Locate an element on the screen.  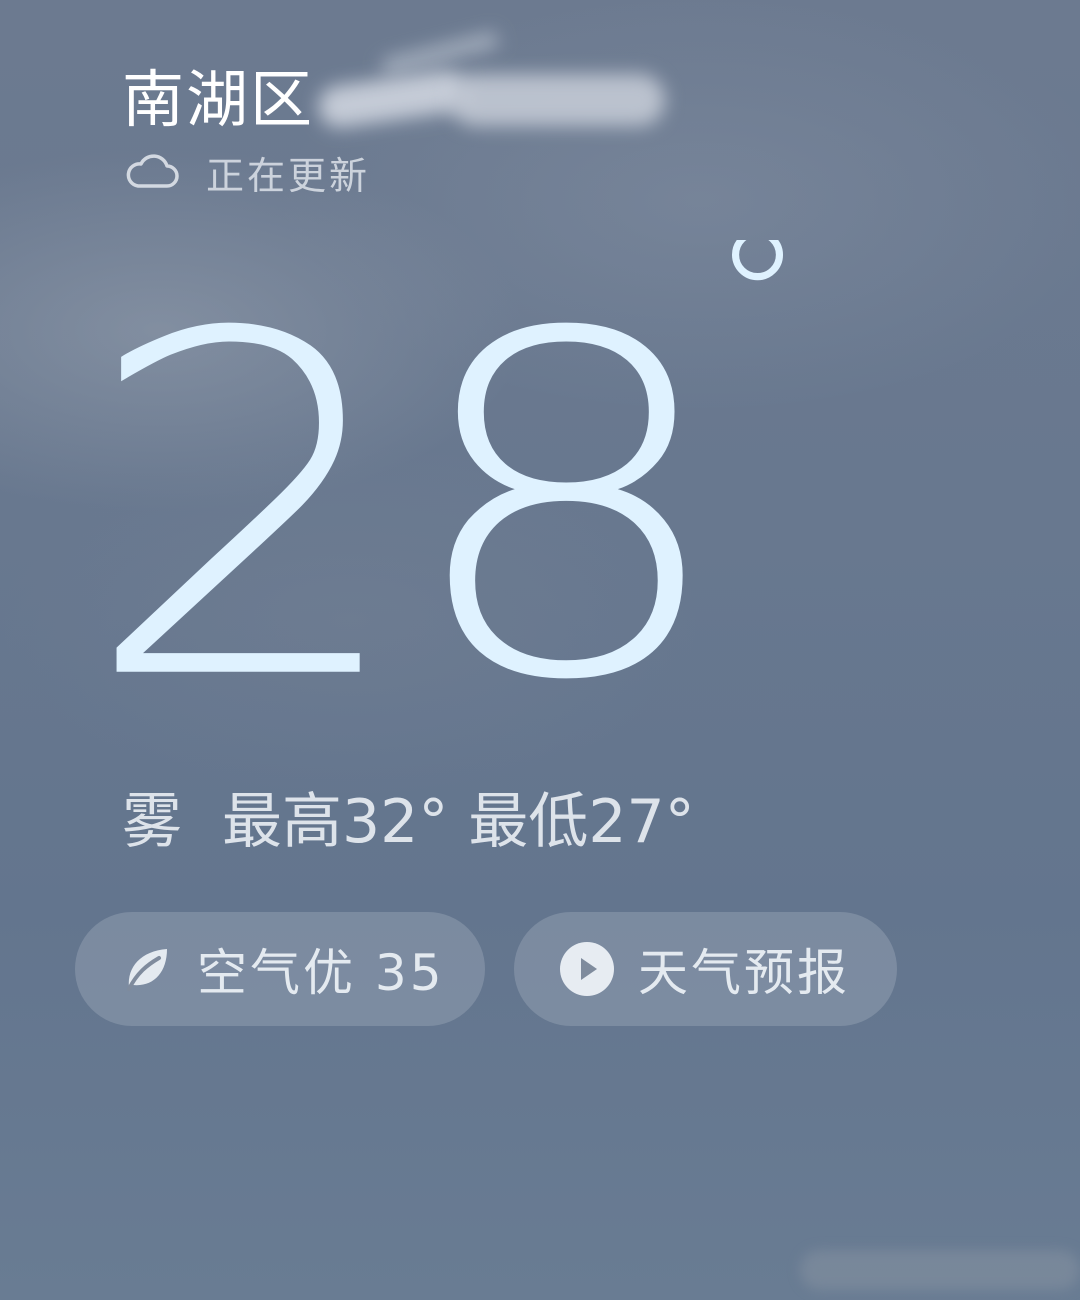
weather-condition: 雾 is located at coordinates (152, 822).